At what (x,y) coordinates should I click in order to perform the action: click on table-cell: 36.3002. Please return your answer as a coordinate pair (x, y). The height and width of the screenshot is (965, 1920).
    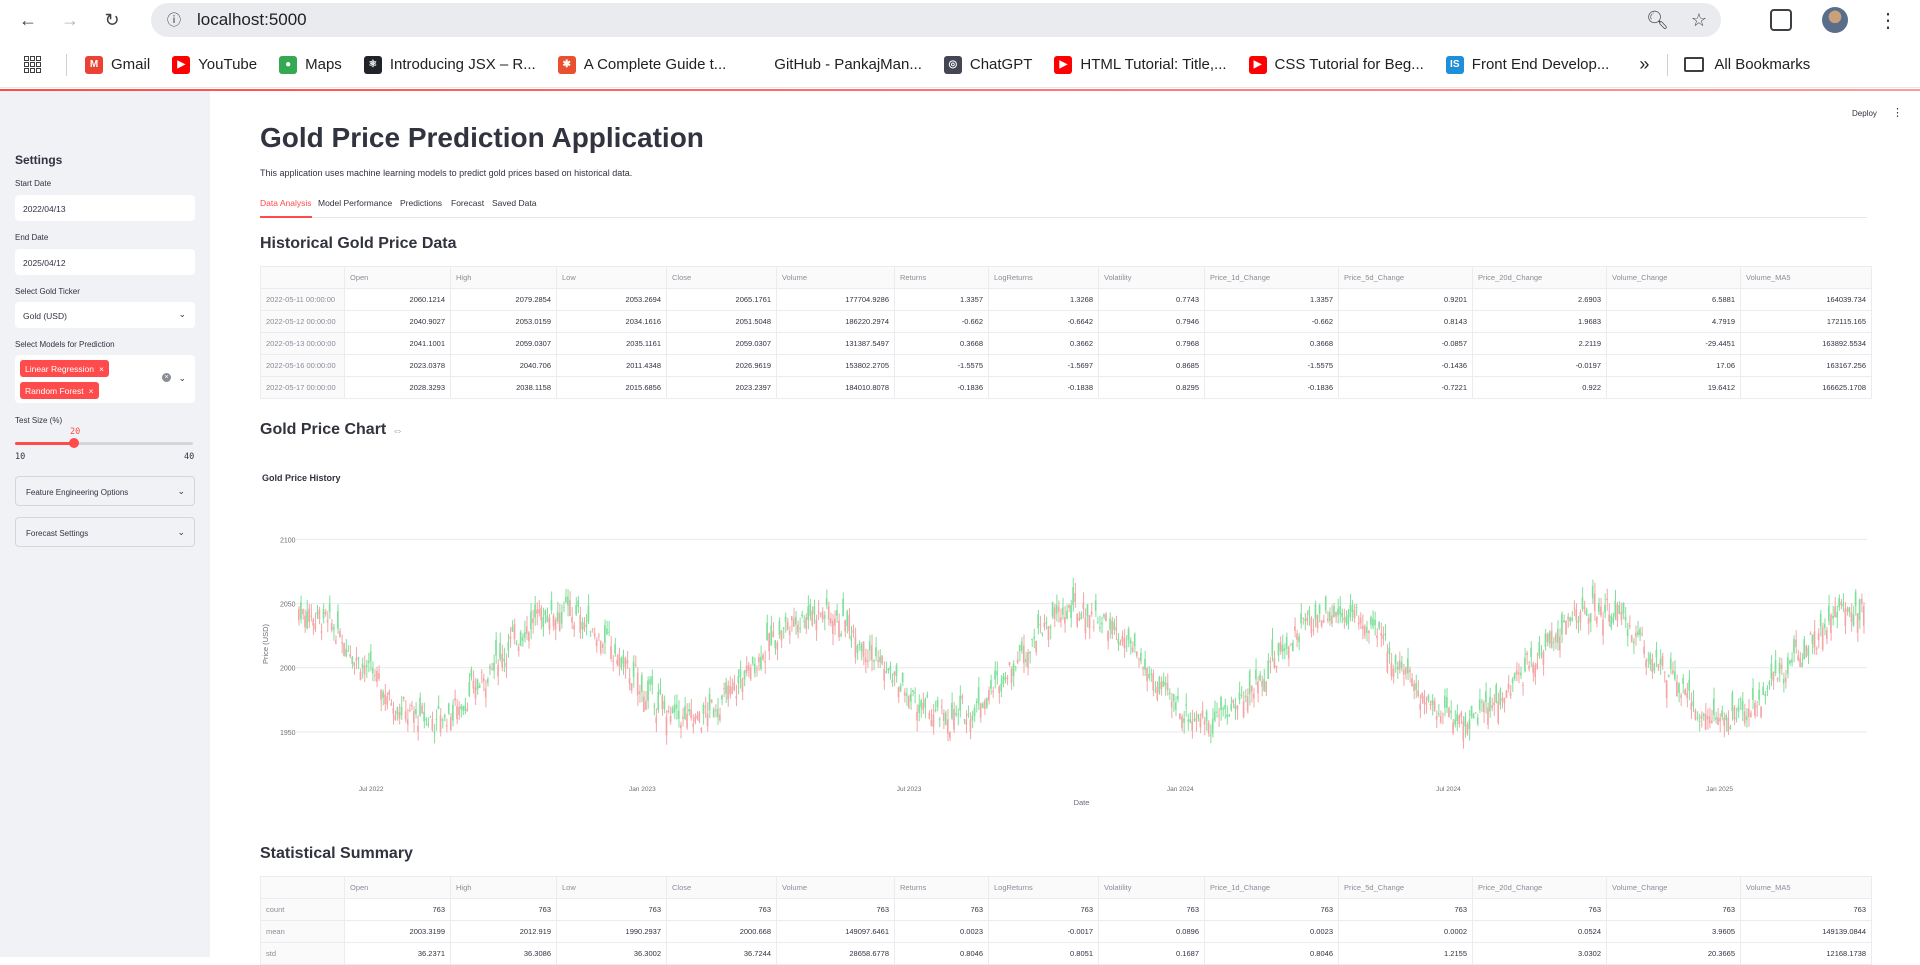
    Looking at the image, I should click on (611, 953).